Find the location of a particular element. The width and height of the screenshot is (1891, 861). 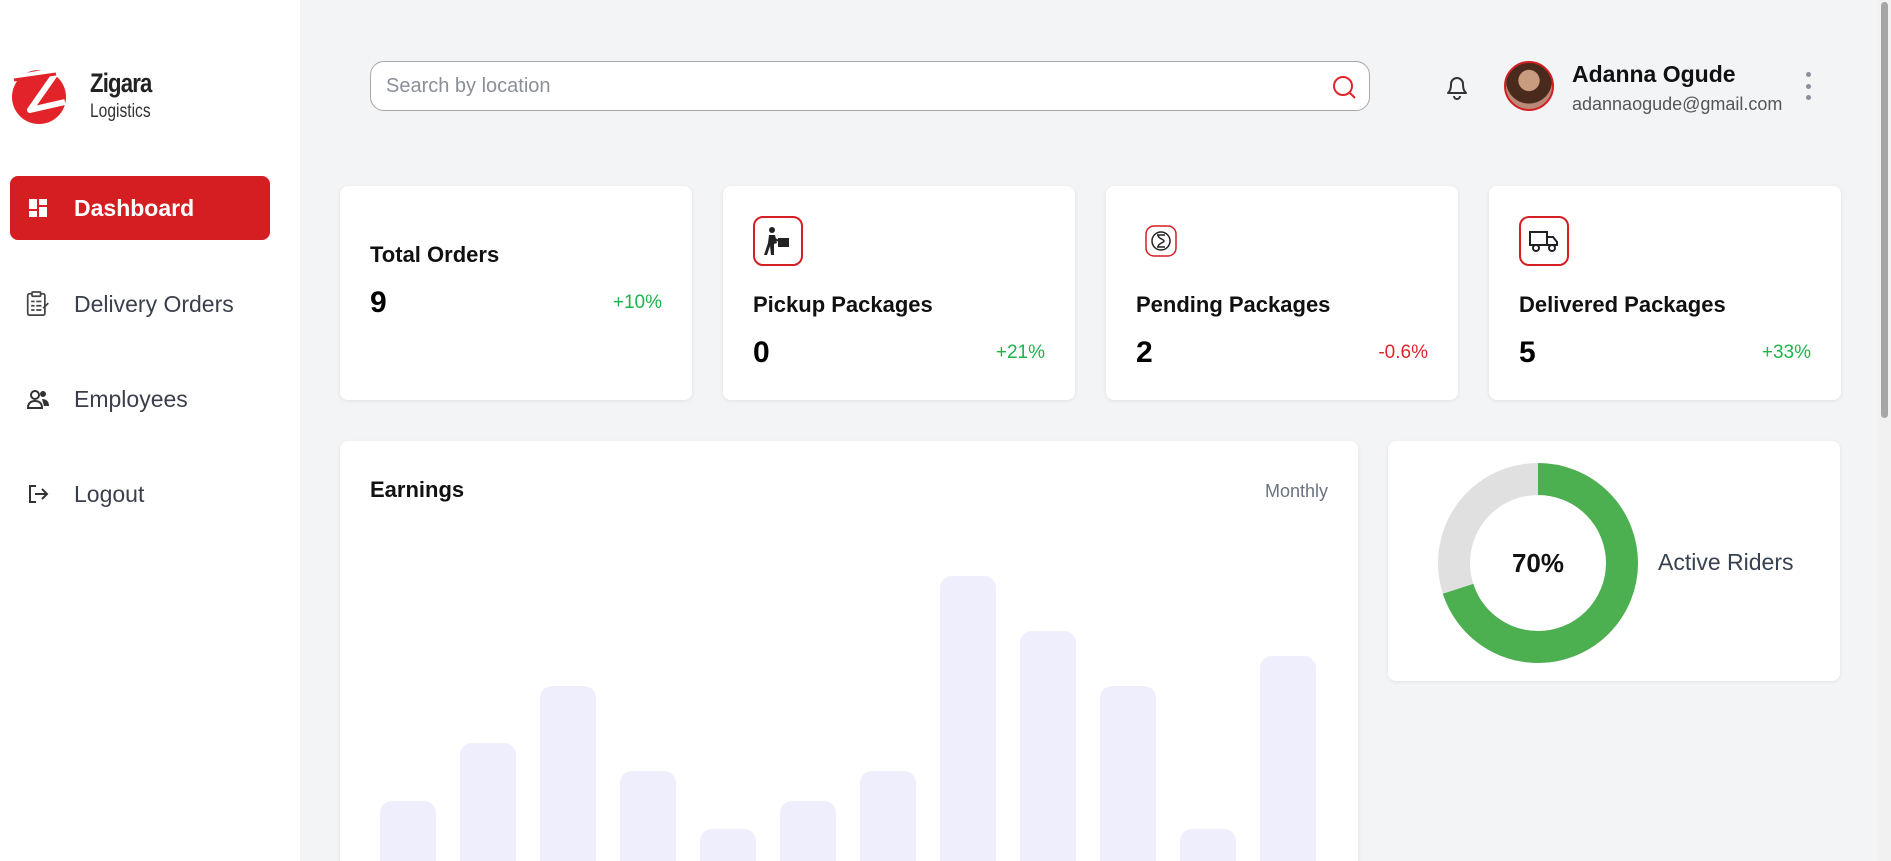

notification-bell-icon is located at coordinates (1457, 86).